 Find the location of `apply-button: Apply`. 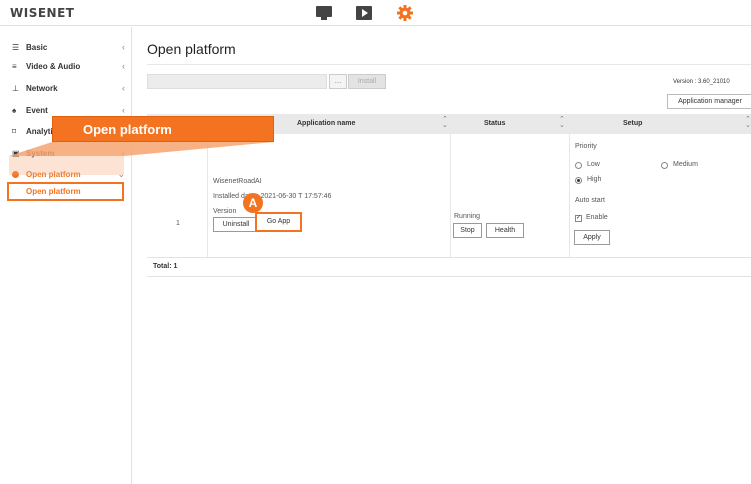

apply-button: Apply is located at coordinates (592, 237).